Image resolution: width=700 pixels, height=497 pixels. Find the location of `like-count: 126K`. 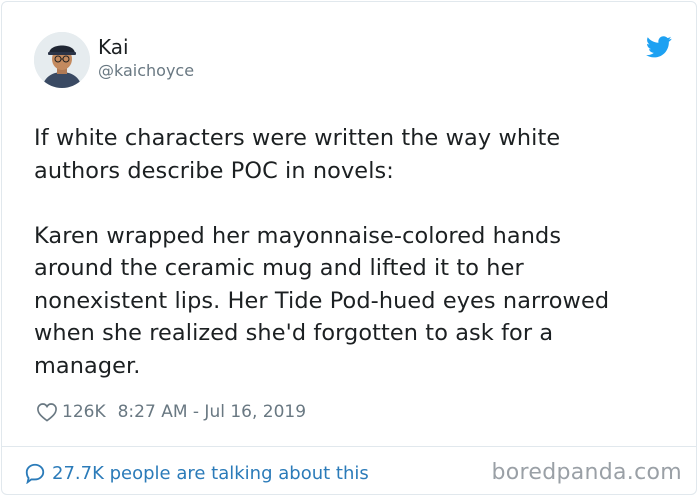

like-count: 126K is located at coordinates (84, 412).